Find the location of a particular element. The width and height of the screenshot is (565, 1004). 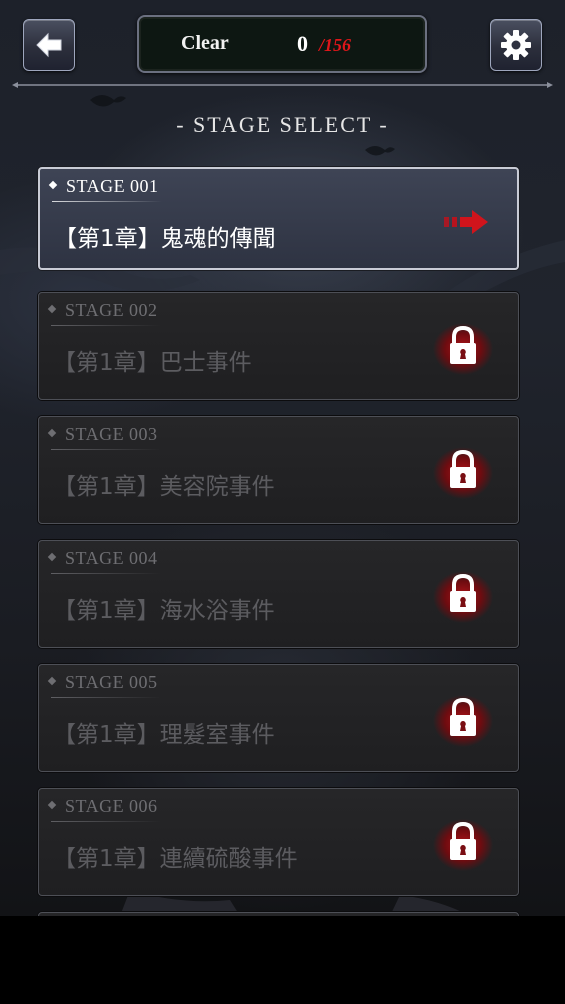

stage-number: STAGE 002 is located at coordinates (111, 310).